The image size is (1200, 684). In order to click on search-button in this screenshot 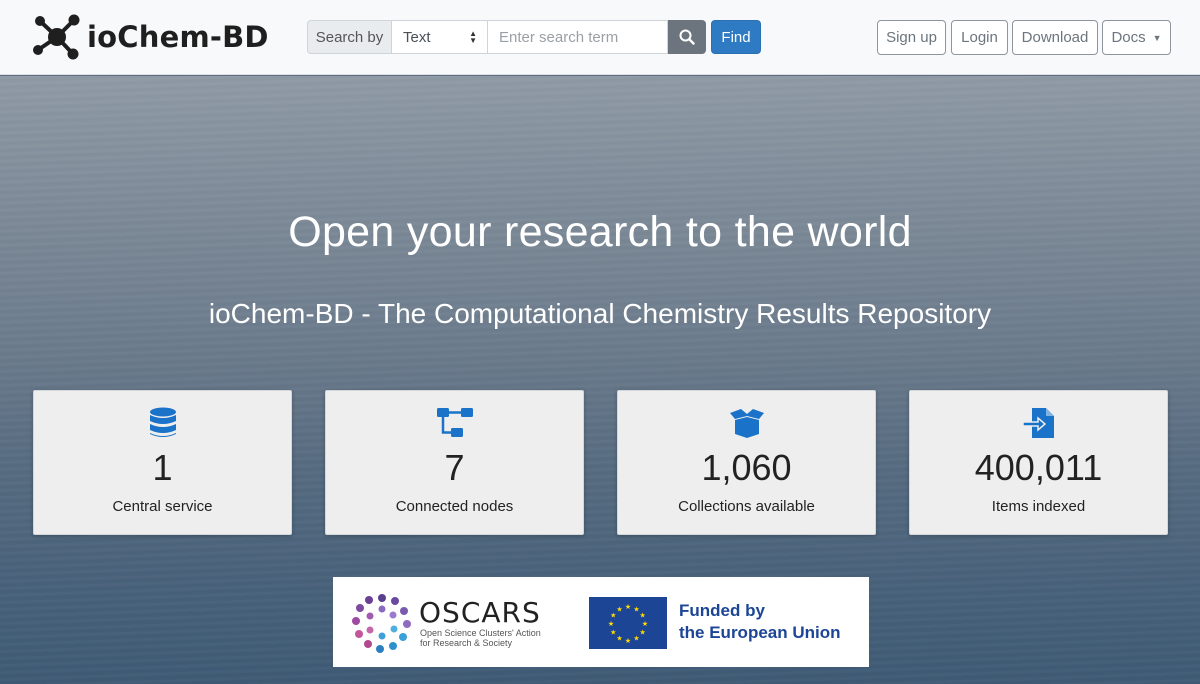, I will do `click(687, 37)`.